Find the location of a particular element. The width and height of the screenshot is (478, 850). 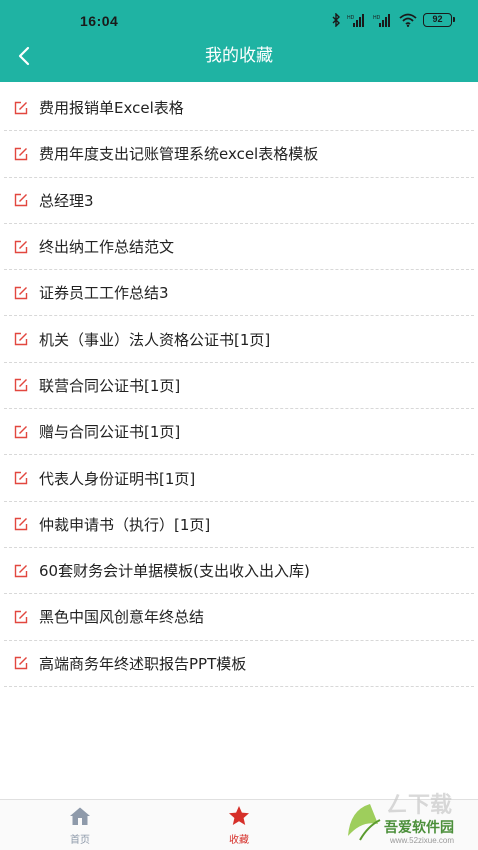

favorite-item: 终出纳工作总结范文 is located at coordinates (239, 247).